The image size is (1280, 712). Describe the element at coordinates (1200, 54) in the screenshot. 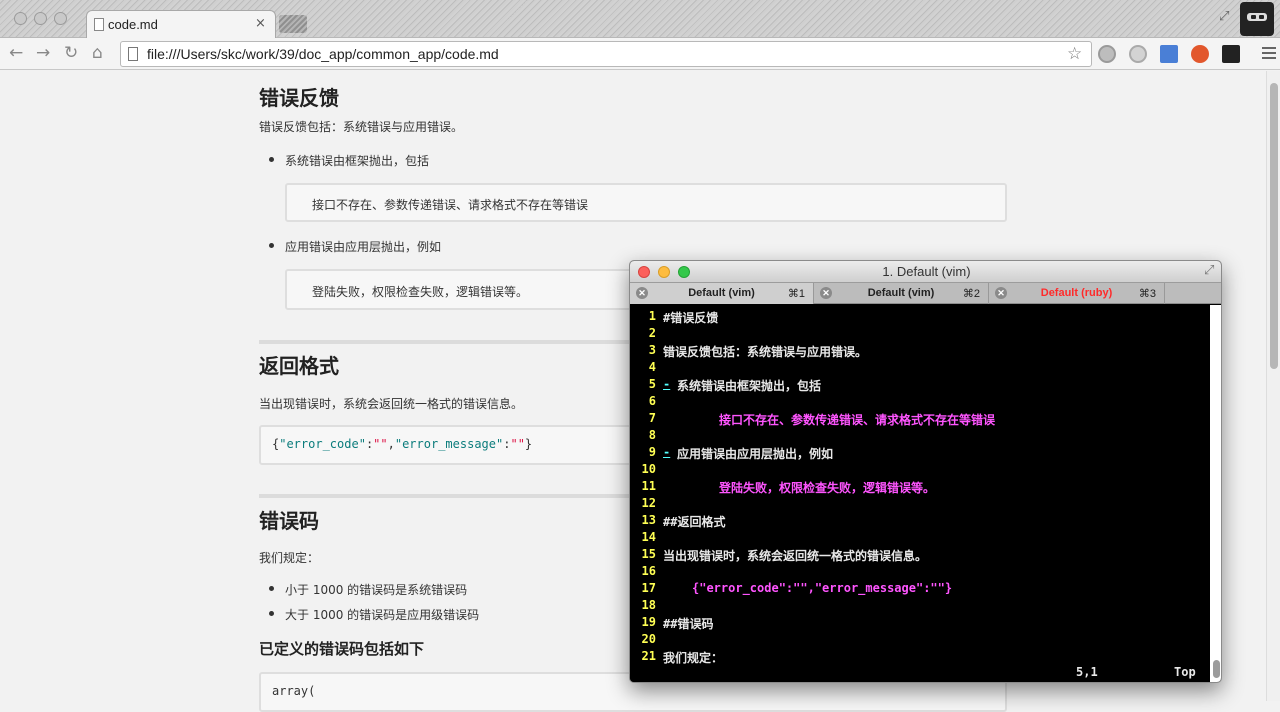

I see `fox-extension-icon` at that location.